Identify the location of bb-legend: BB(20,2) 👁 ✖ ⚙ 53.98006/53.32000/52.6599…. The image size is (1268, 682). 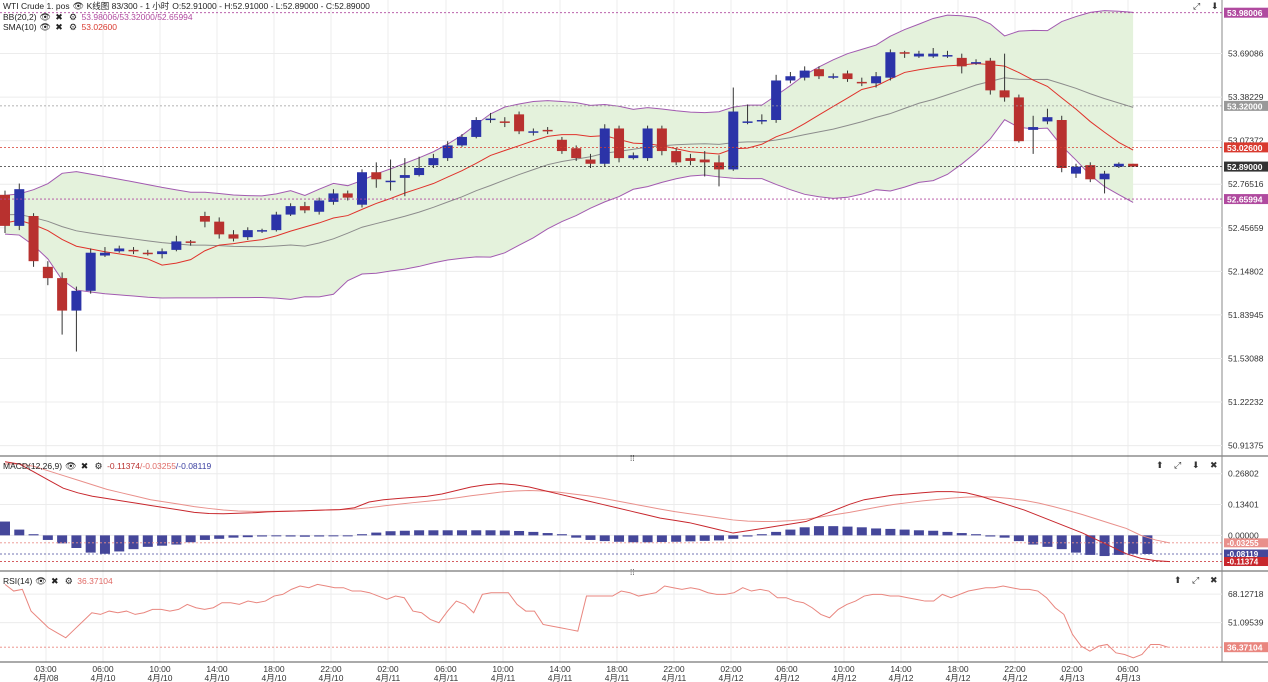
(98, 17).